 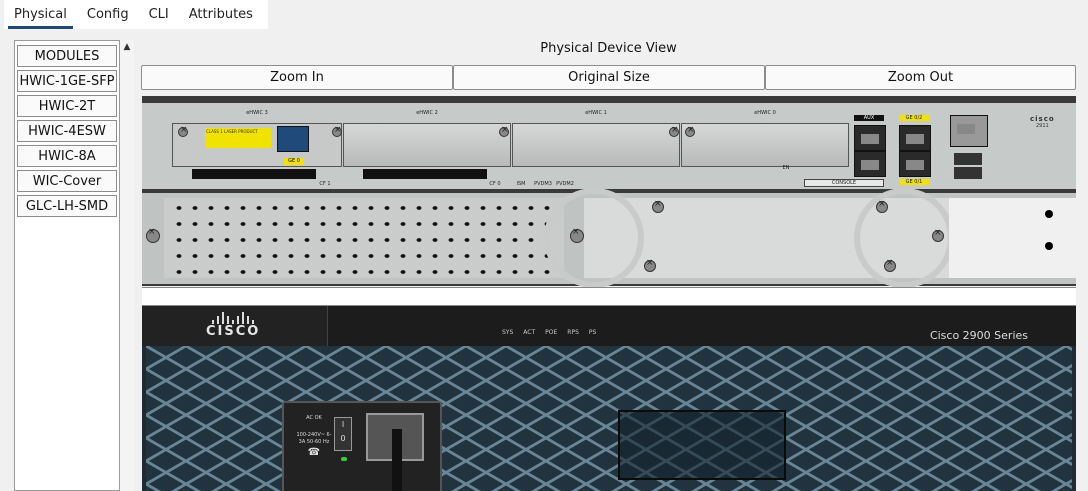 I want to click on modules-header: MODULES, so click(x=67, y=56).